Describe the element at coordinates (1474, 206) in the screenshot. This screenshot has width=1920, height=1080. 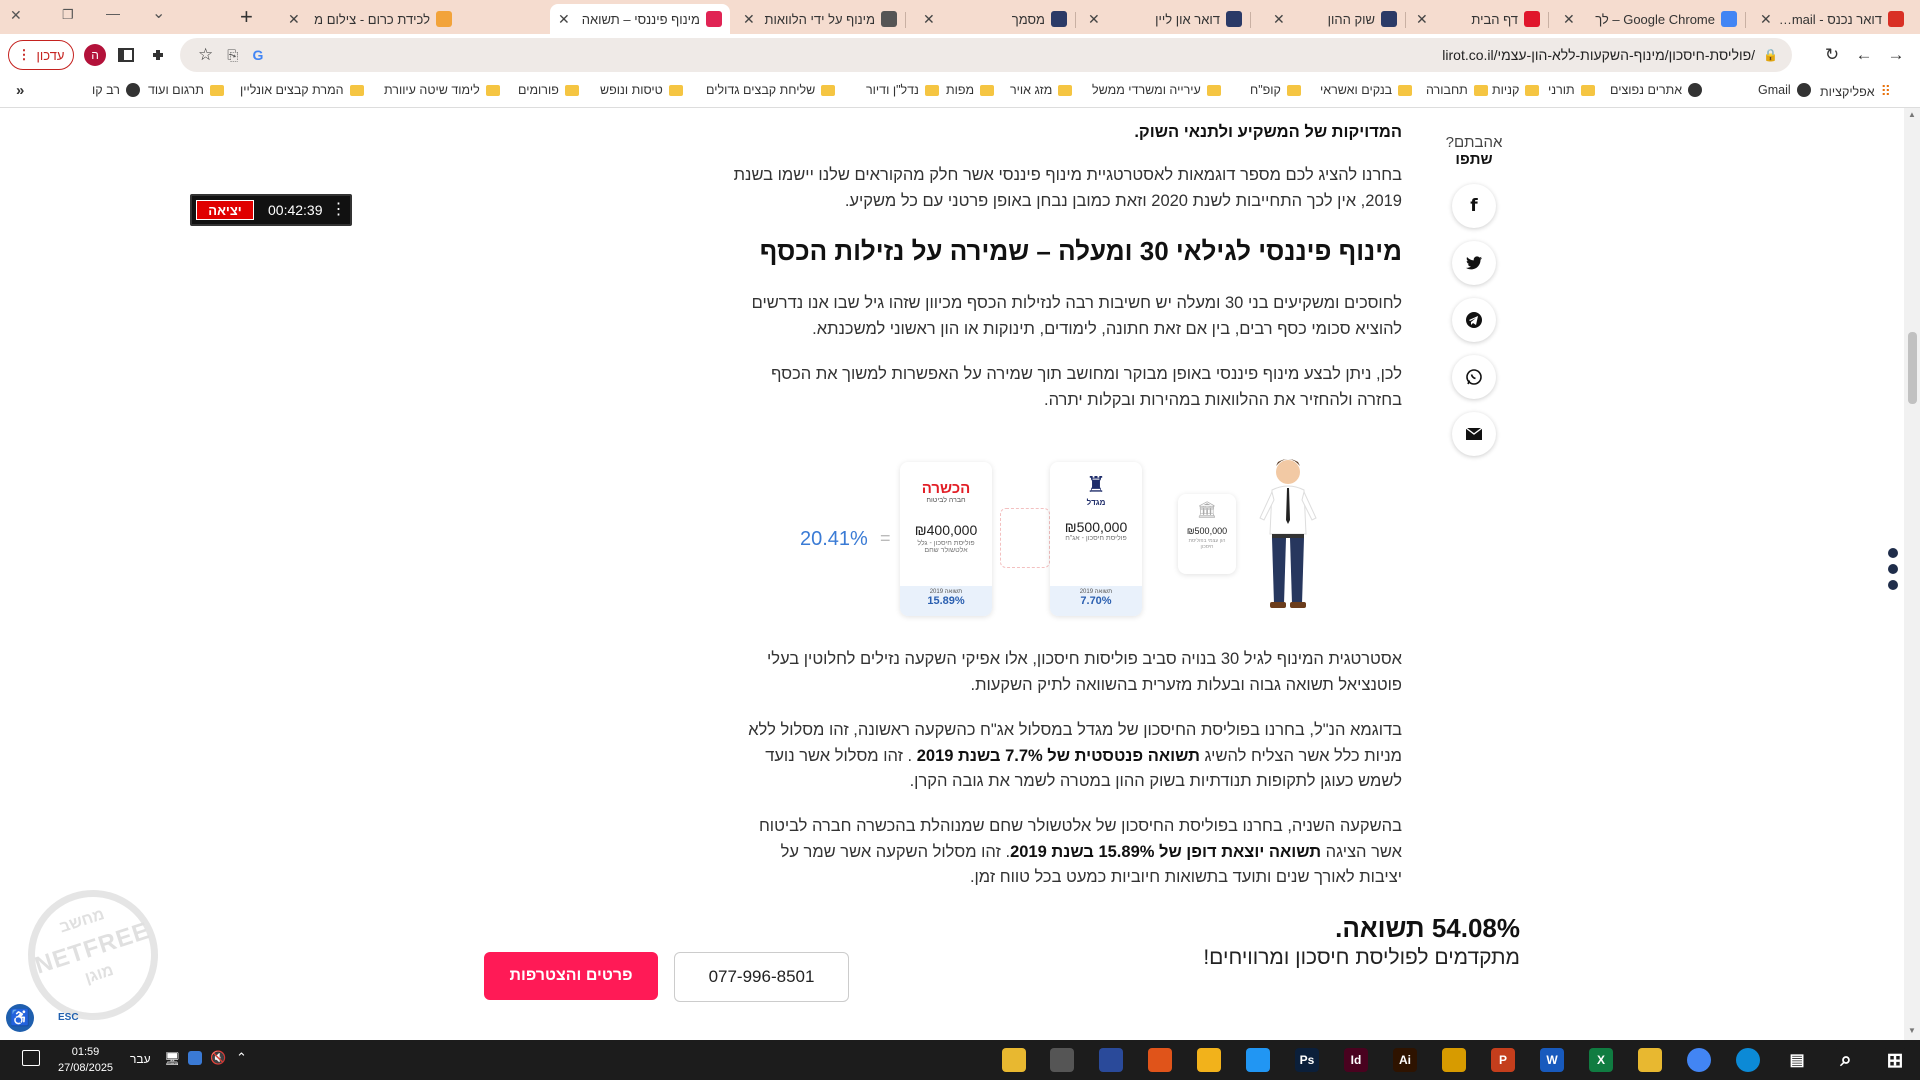
I see `share-facebook-button: f` at that location.